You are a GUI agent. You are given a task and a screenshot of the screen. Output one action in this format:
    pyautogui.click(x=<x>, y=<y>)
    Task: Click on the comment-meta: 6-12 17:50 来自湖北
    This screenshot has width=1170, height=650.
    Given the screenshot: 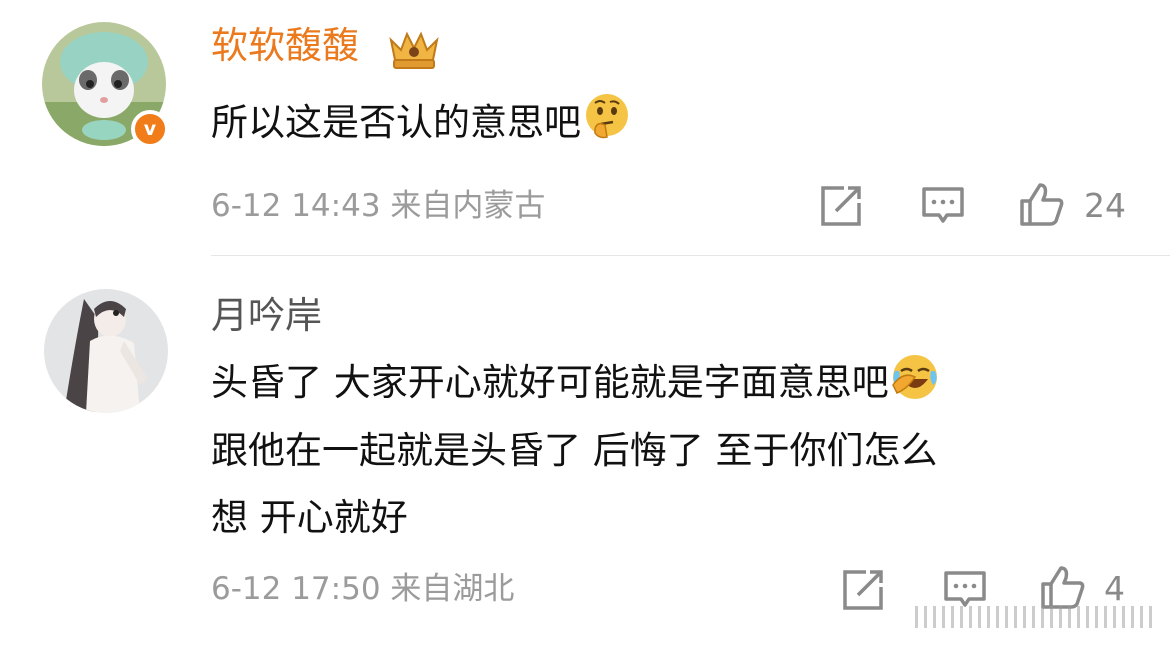 What is the action you would take?
    pyautogui.click(x=363, y=589)
    